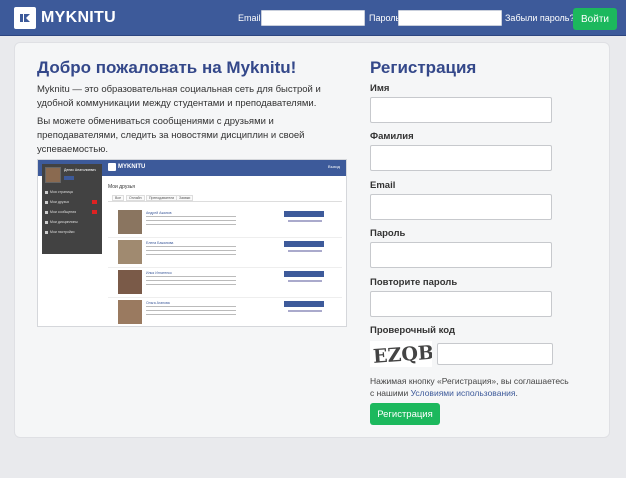  I want to click on site-logo: MYKNITU, so click(65, 18).